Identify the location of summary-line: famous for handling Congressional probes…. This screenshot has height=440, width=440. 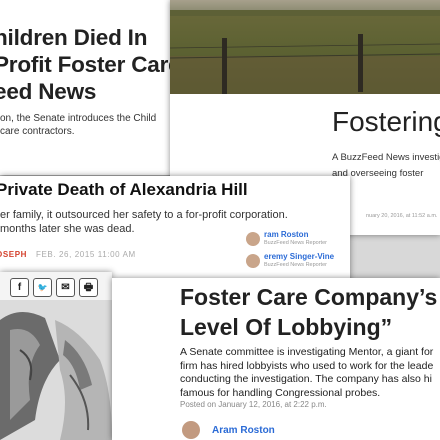
(280, 392).